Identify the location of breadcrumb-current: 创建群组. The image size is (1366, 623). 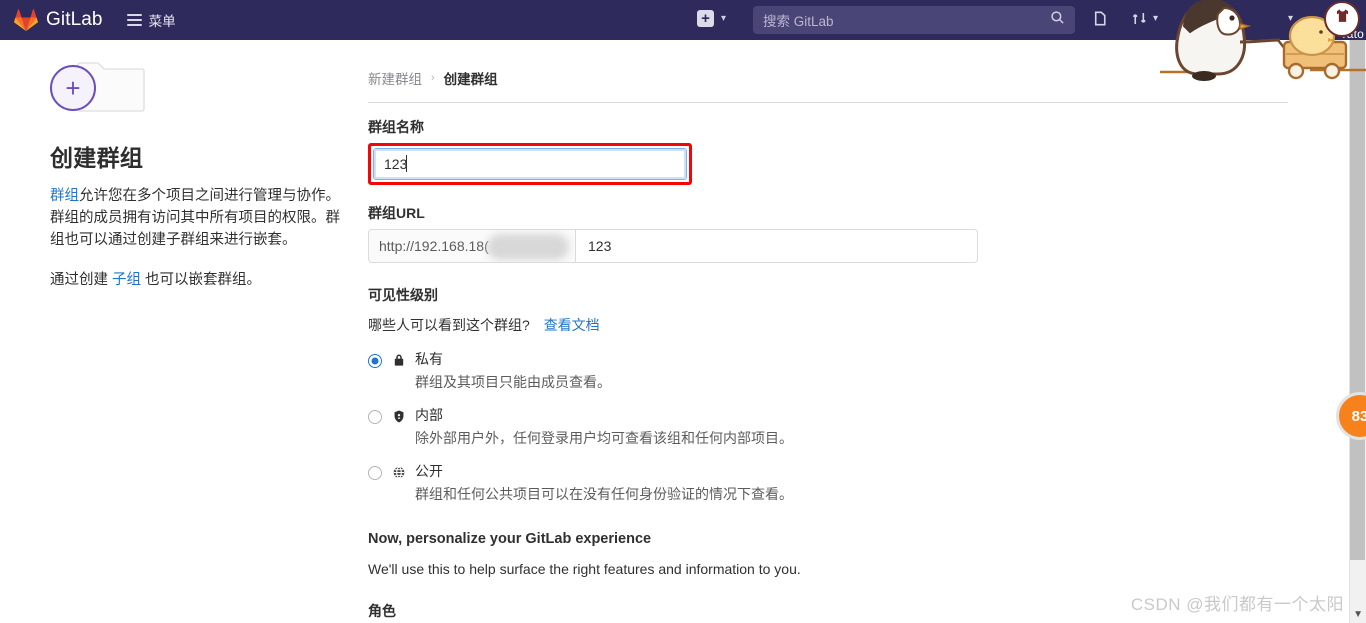
(470, 79).